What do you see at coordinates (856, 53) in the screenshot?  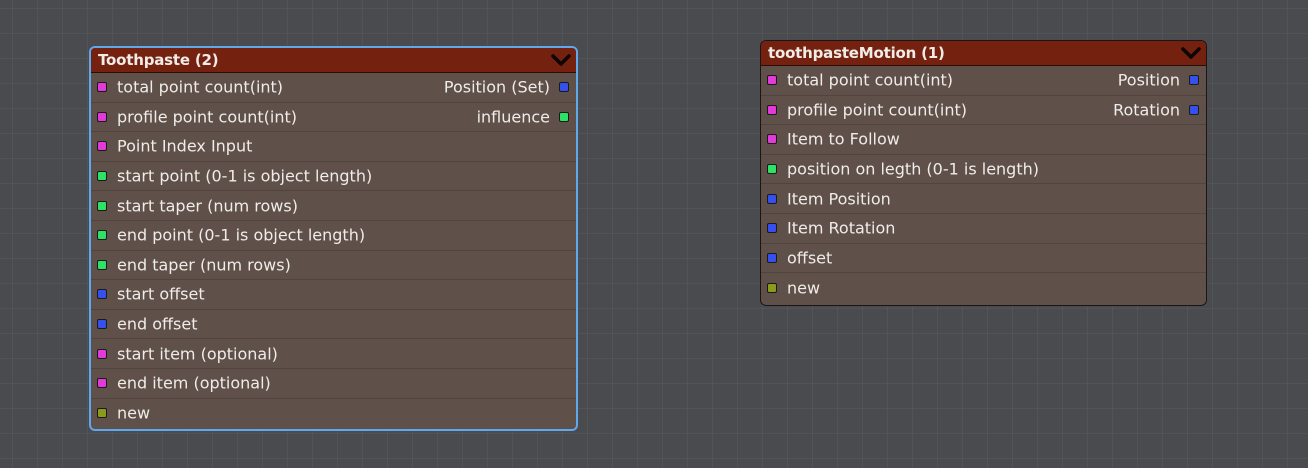 I see `node-title: toothpasteMotion (1)` at bounding box center [856, 53].